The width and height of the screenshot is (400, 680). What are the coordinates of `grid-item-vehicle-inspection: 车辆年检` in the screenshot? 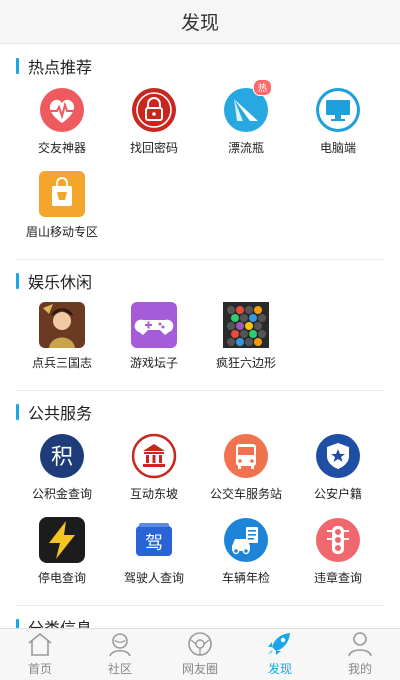 It's located at (246, 559).